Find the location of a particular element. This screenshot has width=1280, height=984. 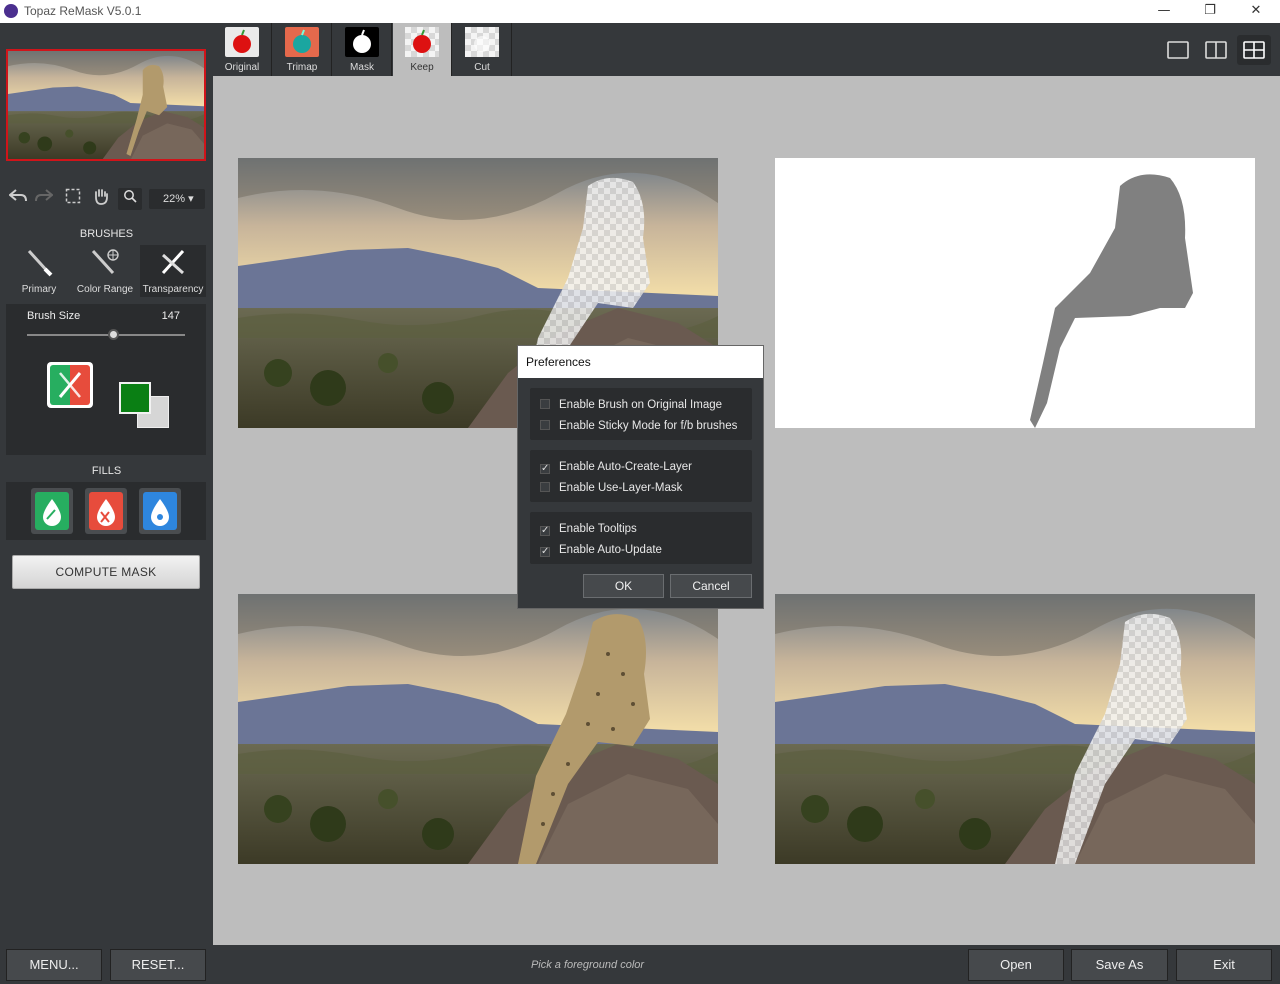

checkbox-use-layer-mask is located at coordinates (545, 487).